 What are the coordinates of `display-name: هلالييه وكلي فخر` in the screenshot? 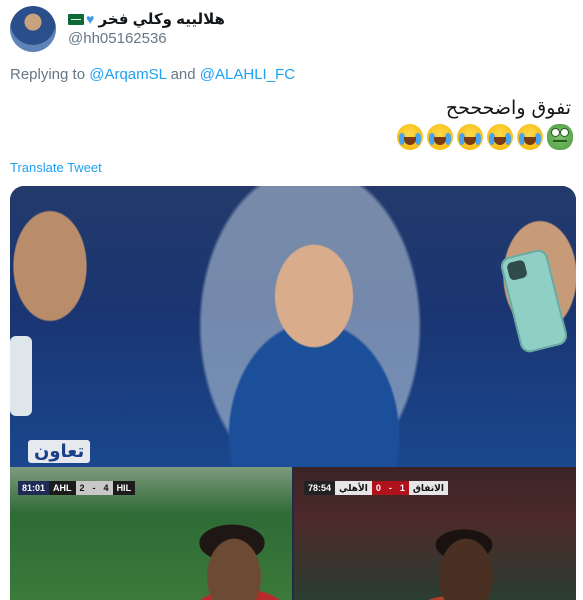 It's located at (161, 19).